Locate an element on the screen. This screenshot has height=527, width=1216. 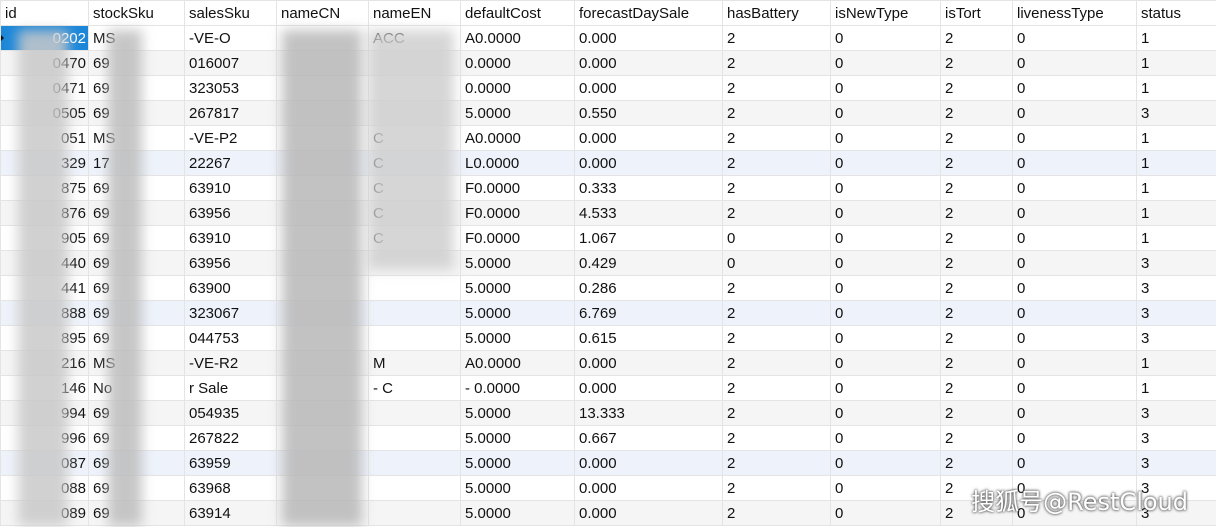
cell-defaultCost: L0.0000 is located at coordinates (517, 163).